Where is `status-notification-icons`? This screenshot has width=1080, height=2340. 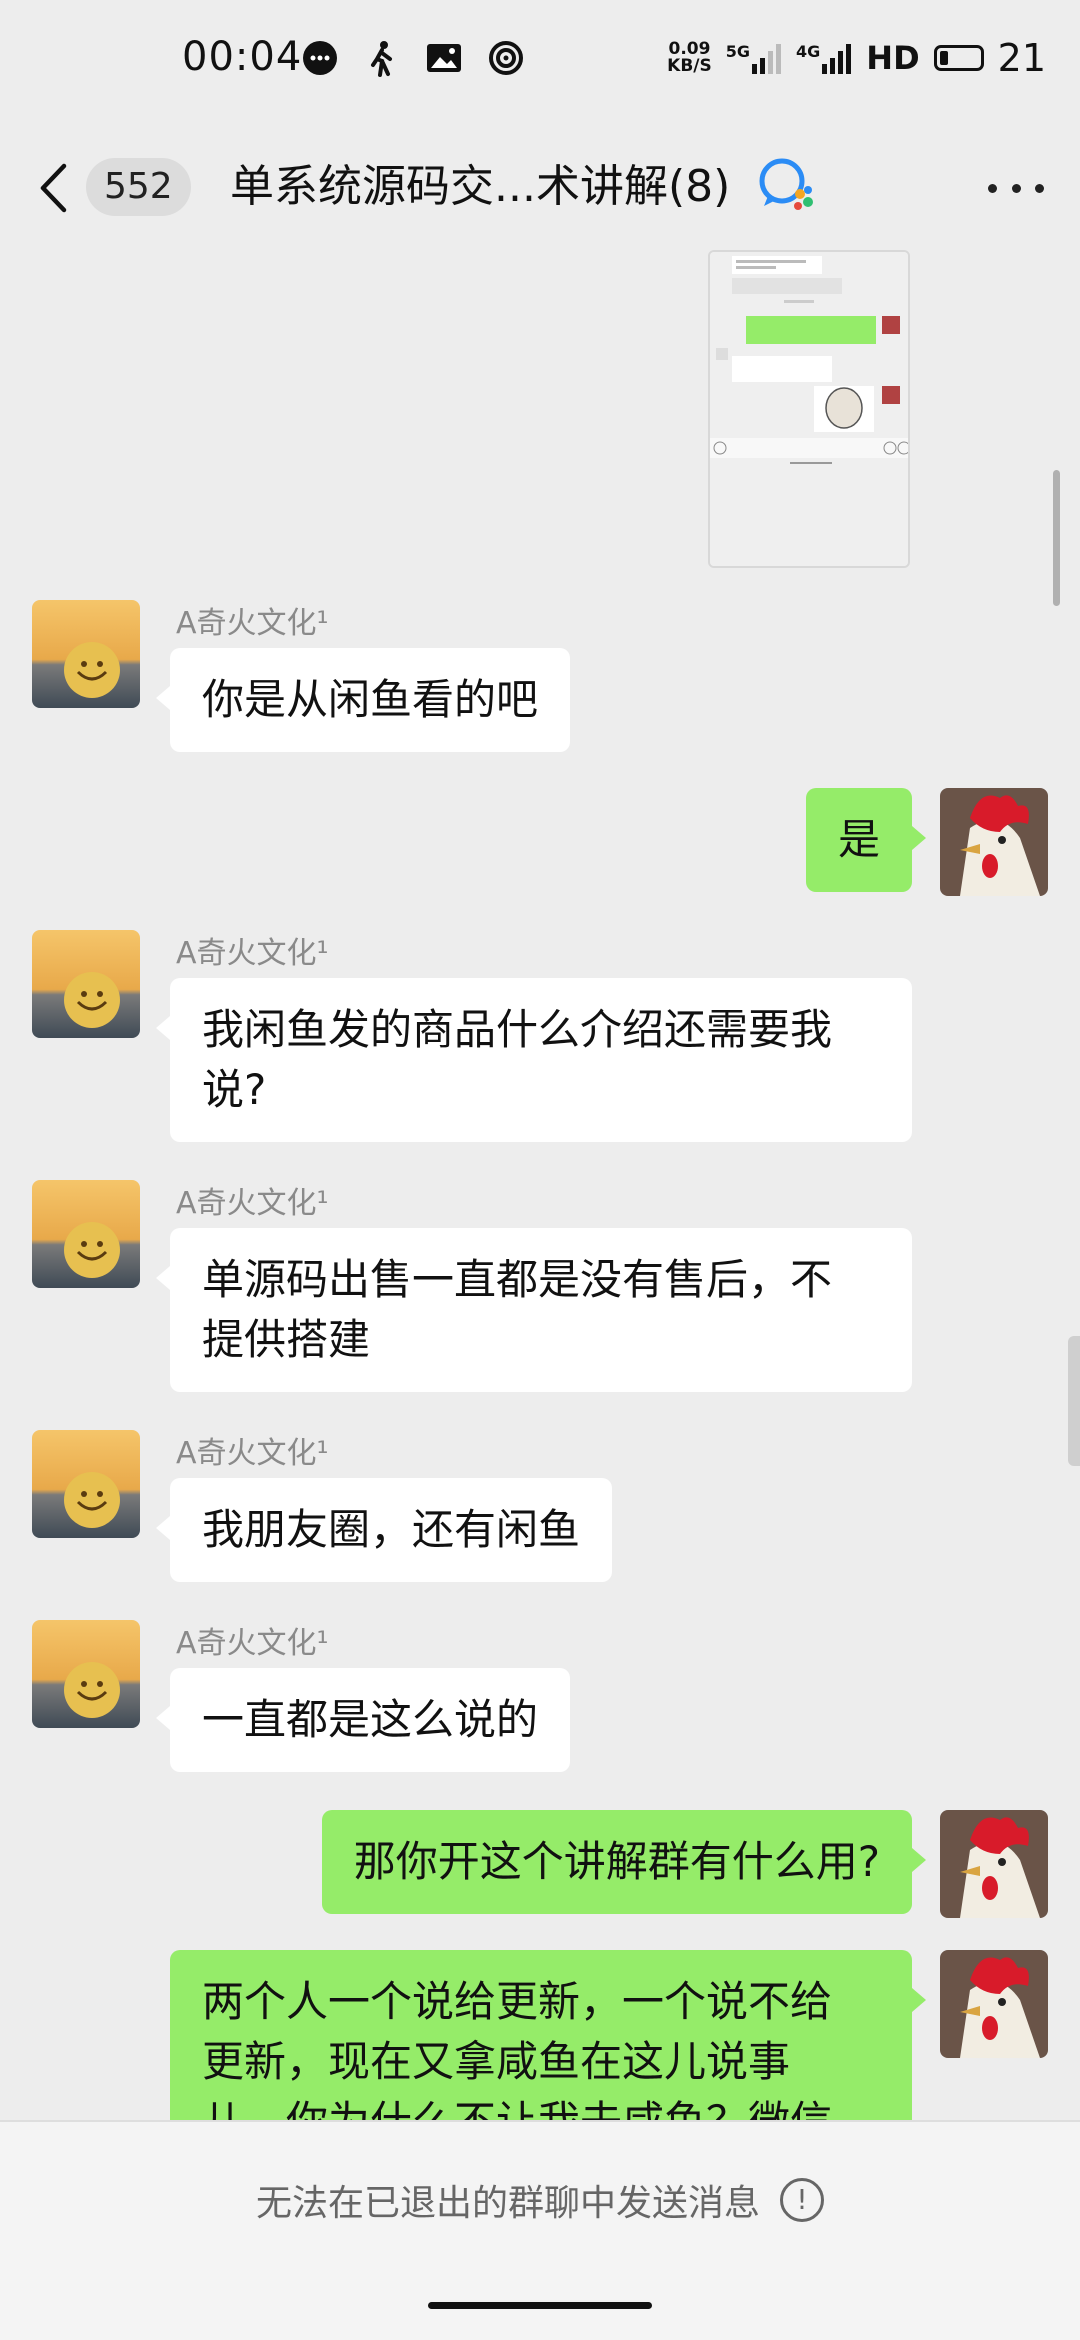 status-notification-icons is located at coordinates (413, 58).